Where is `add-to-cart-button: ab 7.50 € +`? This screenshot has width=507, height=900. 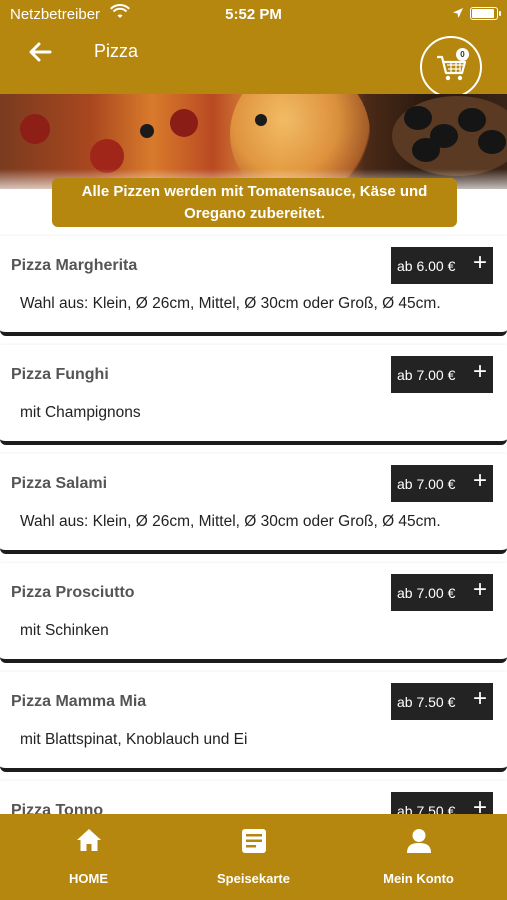 add-to-cart-button: ab 7.50 € + is located at coordinates (442, 701).